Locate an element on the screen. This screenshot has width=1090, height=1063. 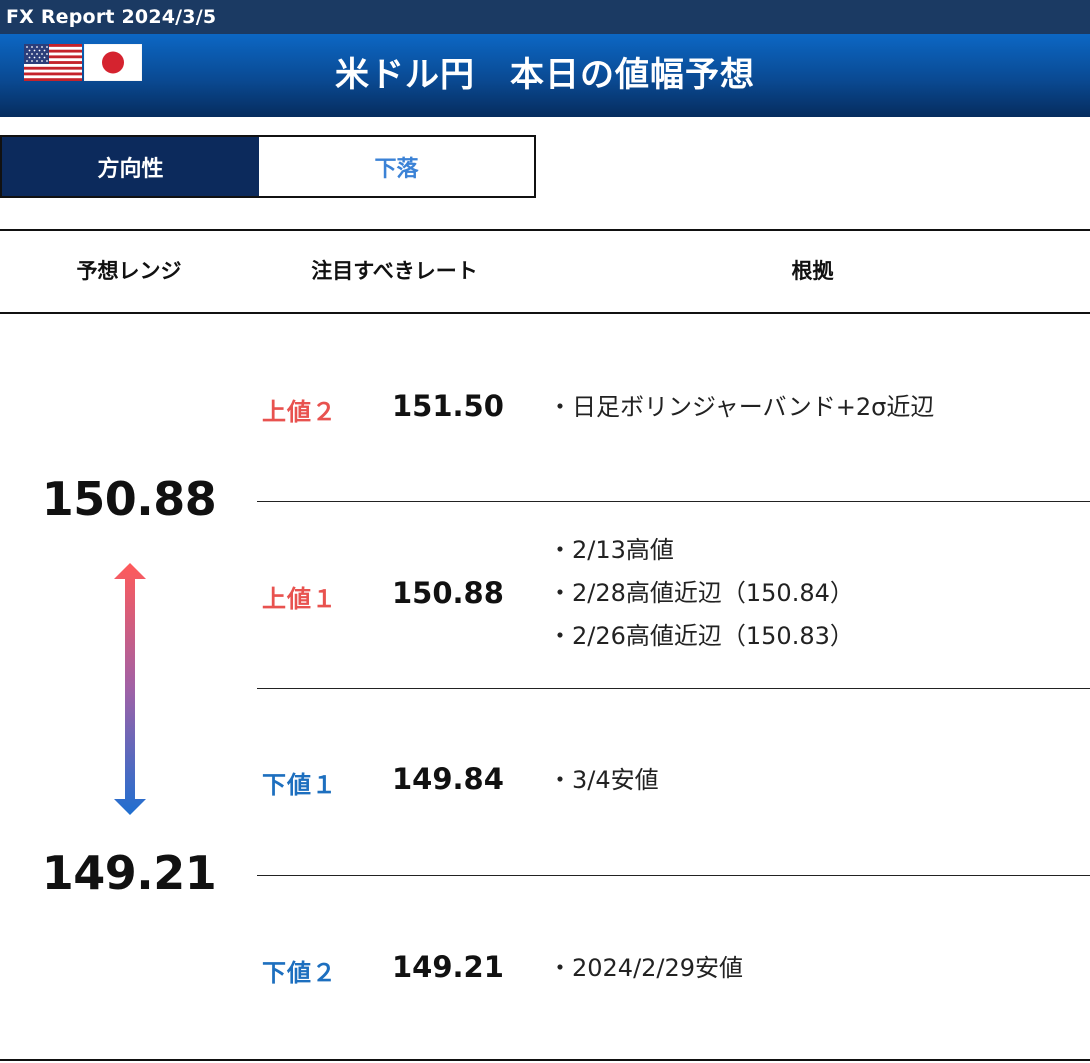
basis-item: ・2/28高値近辺（150.84） is located at coordinates (701, 593).